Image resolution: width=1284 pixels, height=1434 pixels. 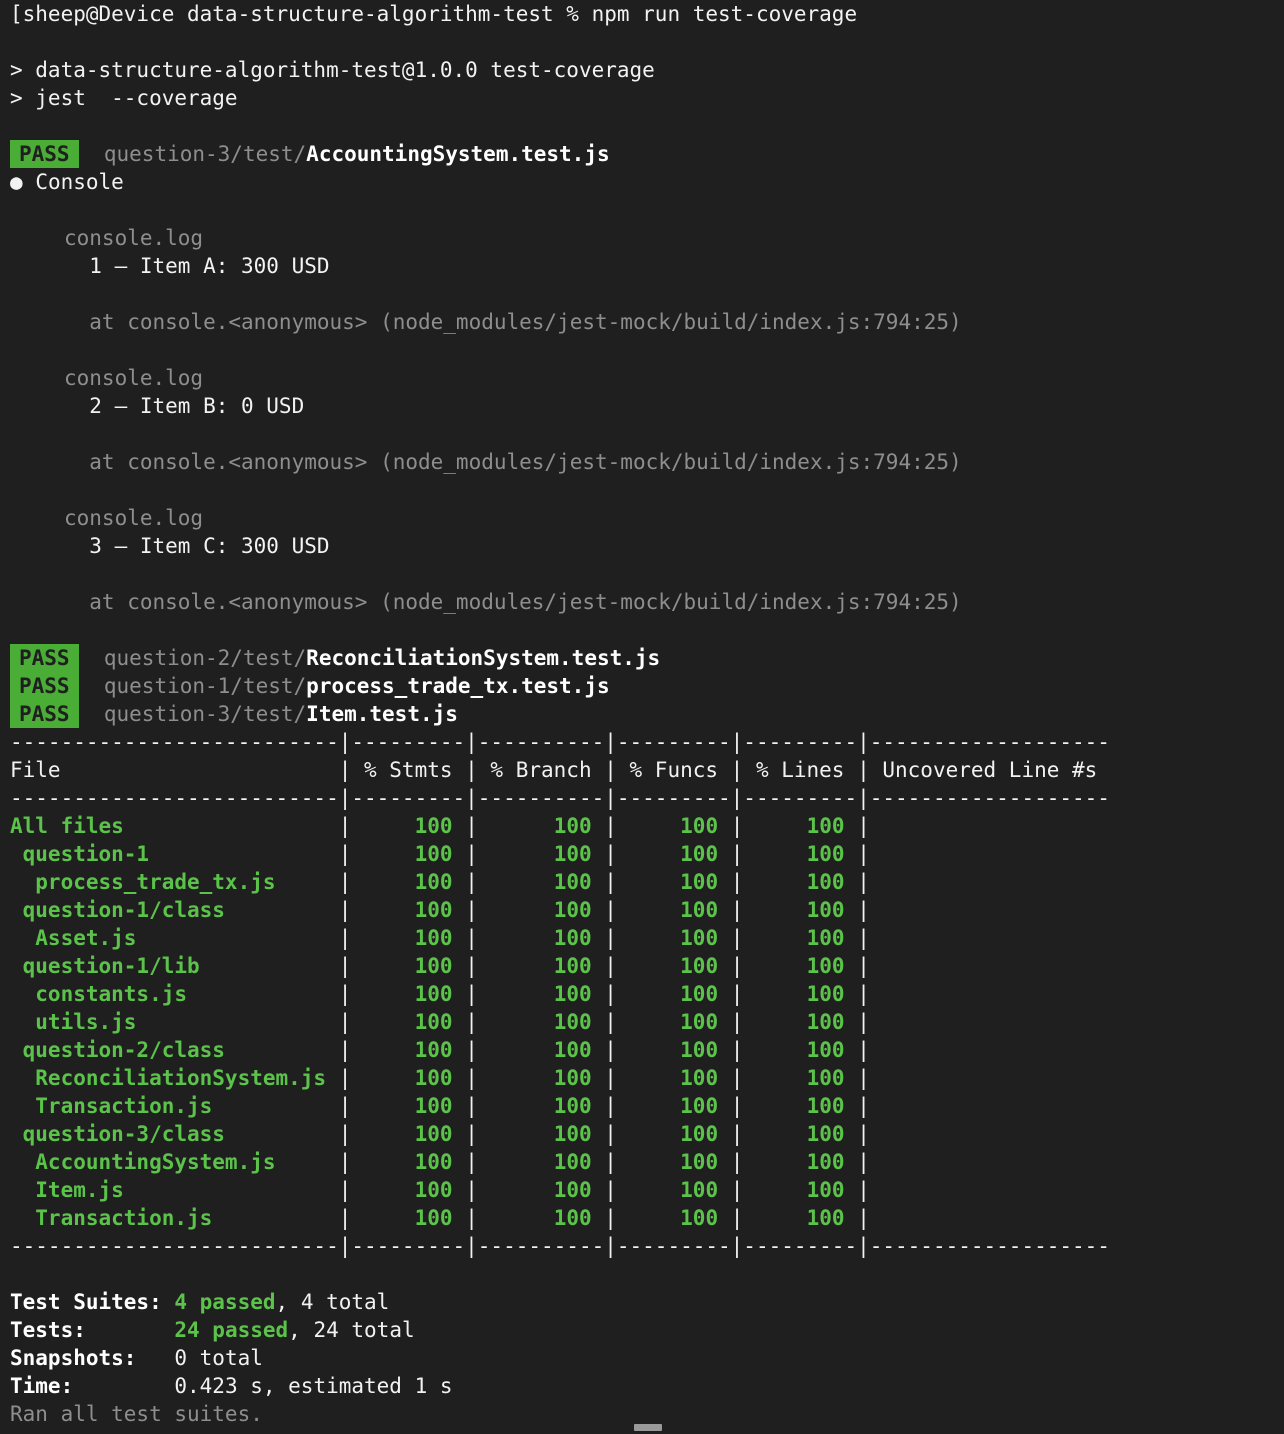 I want to click on suite-filename: process_trade_tx.test.js, so click(x=458, y=686).